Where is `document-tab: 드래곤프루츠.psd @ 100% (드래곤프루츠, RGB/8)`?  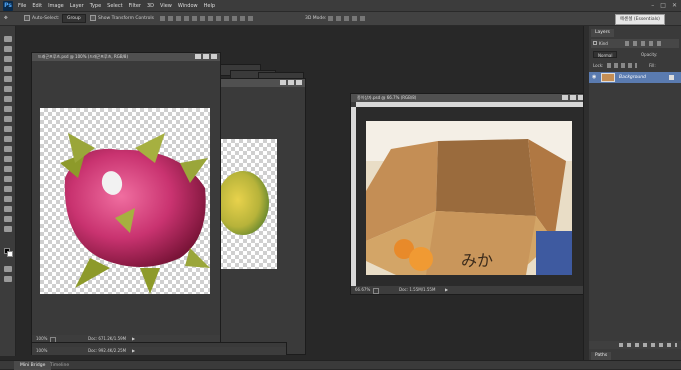
document-tab: 드래곤프루츠.psd @ 100% (드래곤프루츠, RGB/8) is located at coordinates (126, 57).